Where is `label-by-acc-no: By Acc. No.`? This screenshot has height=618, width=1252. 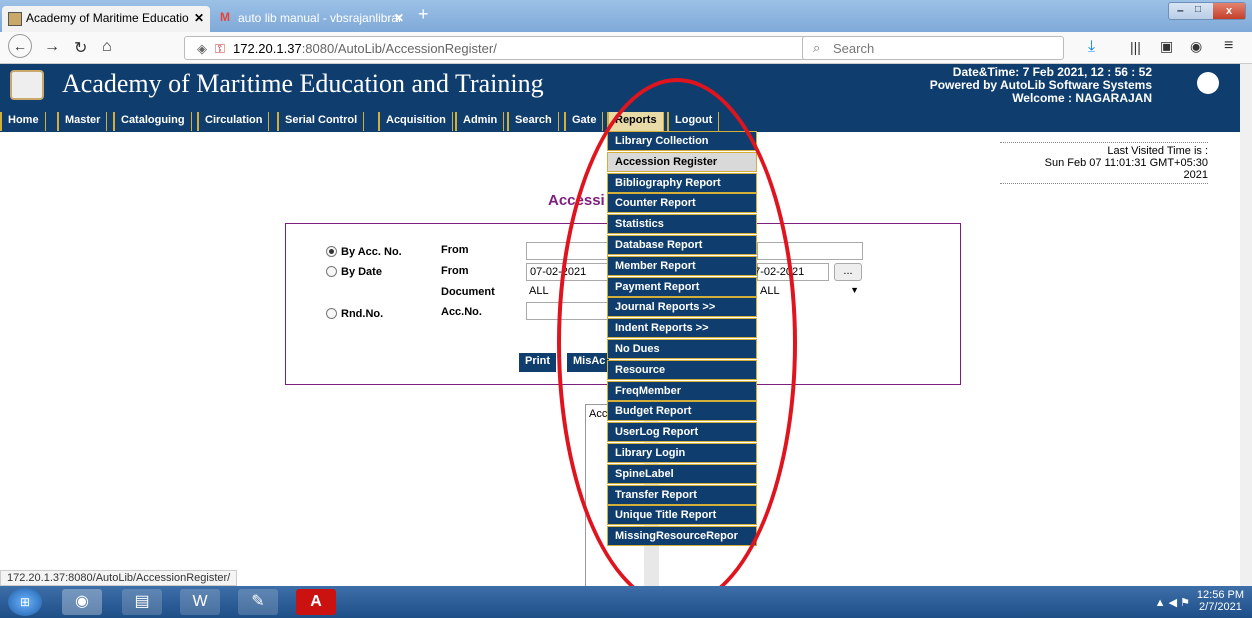
label-by-acc-no: By Acc. No. is located at coordinates (371, 252).